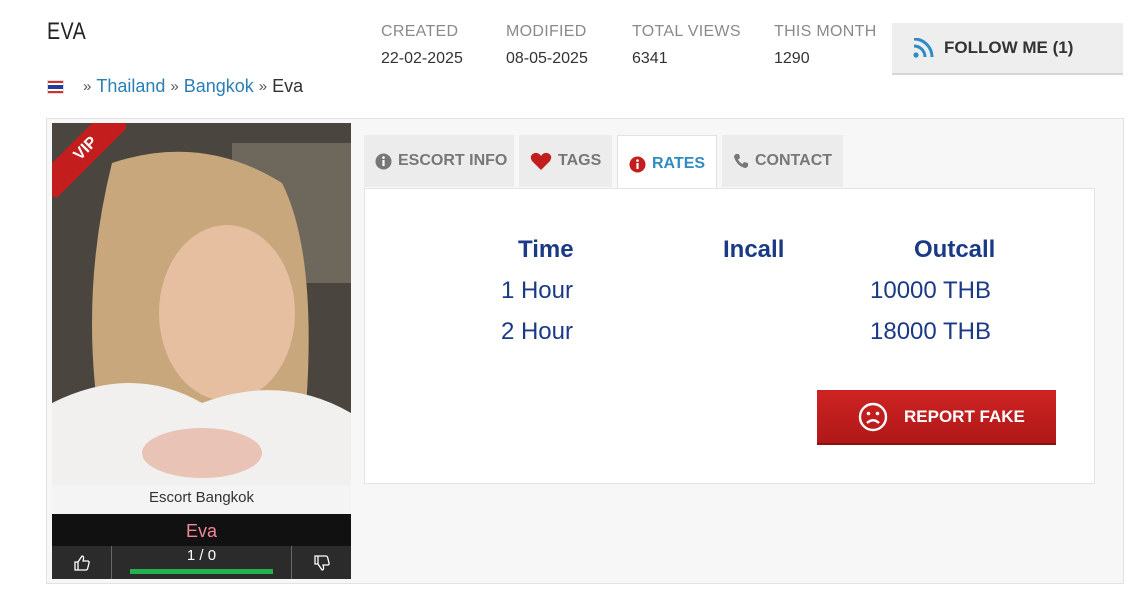 The image size is (1135, 600). I want to click on breadcrumb-country-link: Thailand, so click(130, 86).